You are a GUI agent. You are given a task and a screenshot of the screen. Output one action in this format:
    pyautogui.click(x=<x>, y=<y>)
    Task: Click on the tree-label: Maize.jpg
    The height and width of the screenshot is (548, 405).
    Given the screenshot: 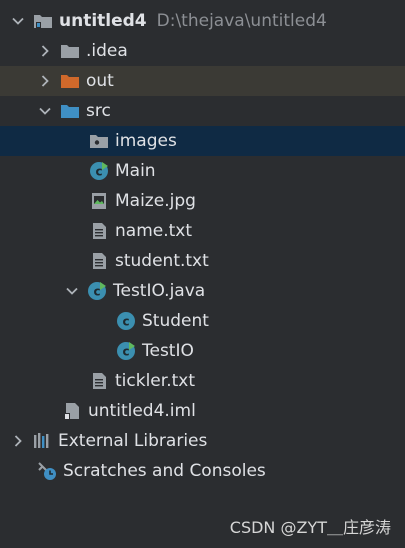 What is the action you would take?
    pyautogui.click(x=155, y=201)
    